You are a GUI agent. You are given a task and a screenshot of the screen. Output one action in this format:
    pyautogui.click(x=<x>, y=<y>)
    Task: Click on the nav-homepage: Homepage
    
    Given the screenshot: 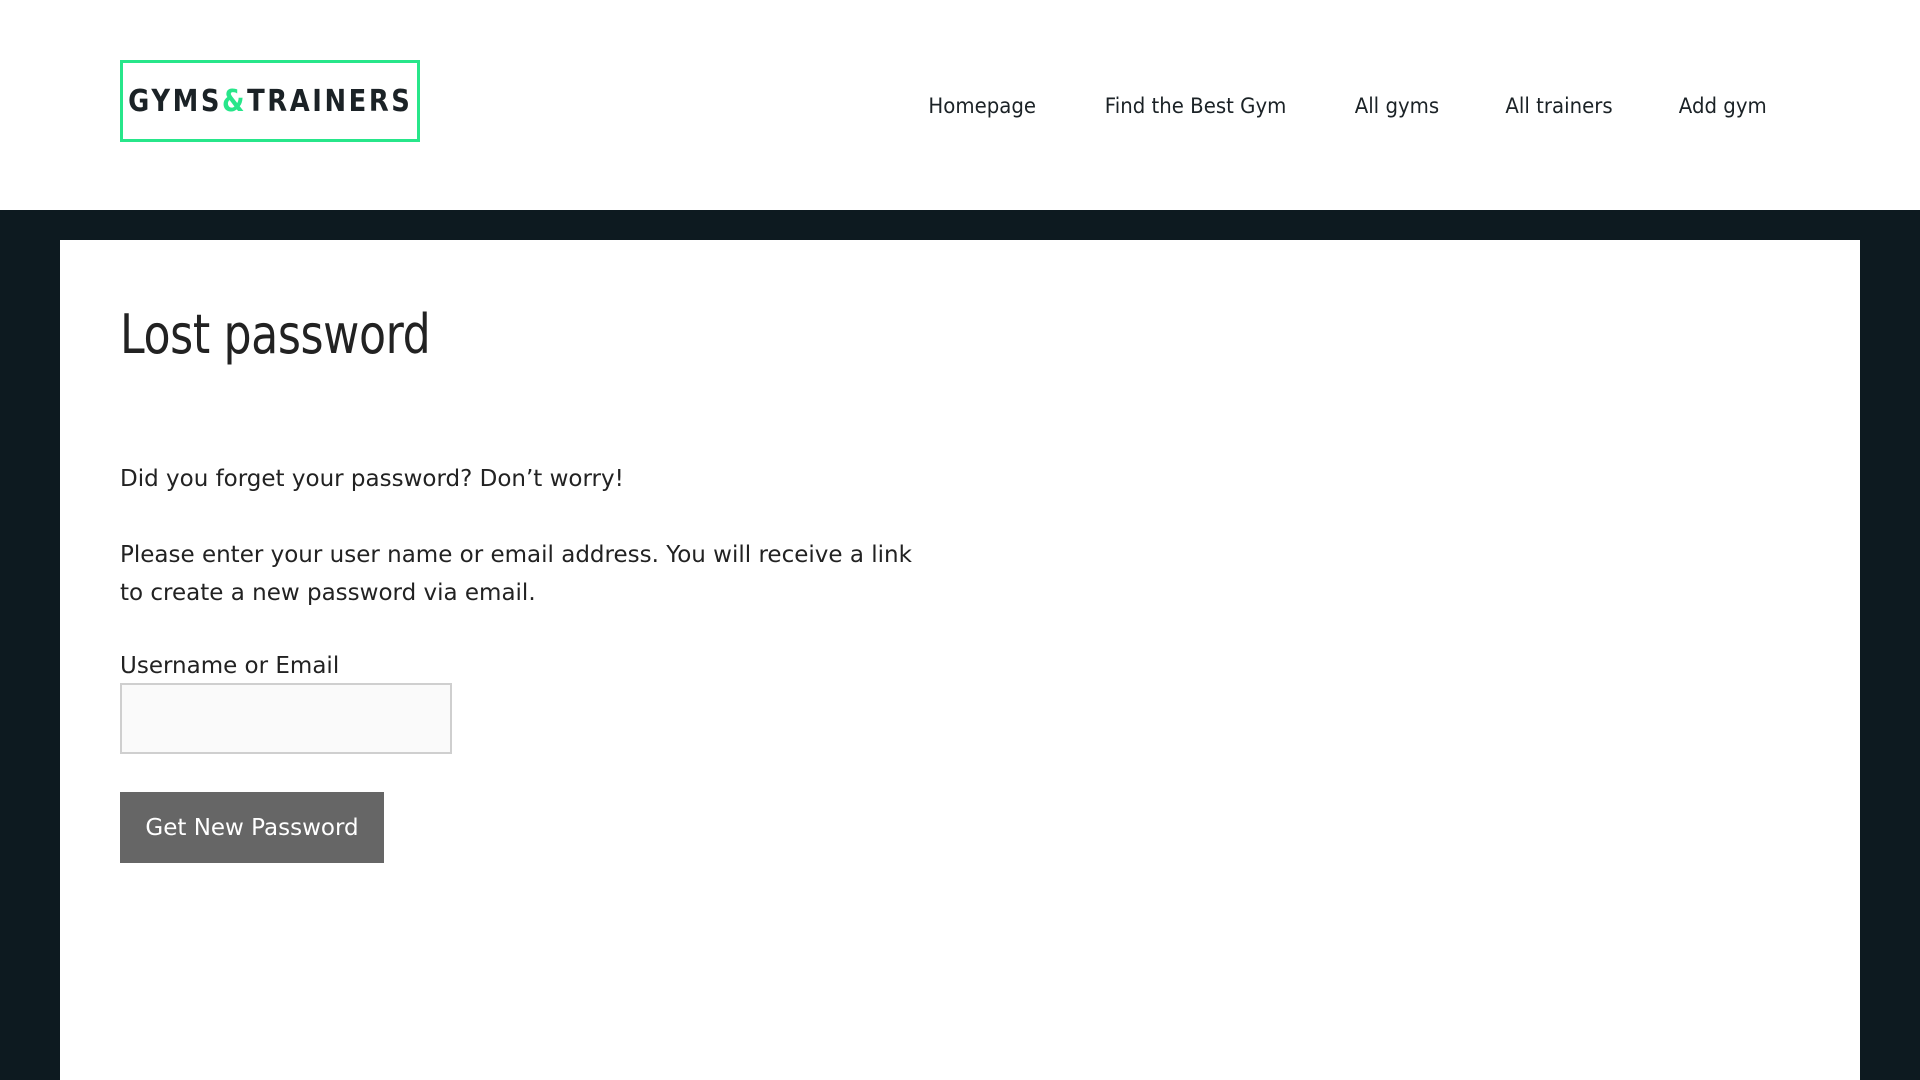 What is the action you would take?
    pyautogui.click(x=982, y=106)
    